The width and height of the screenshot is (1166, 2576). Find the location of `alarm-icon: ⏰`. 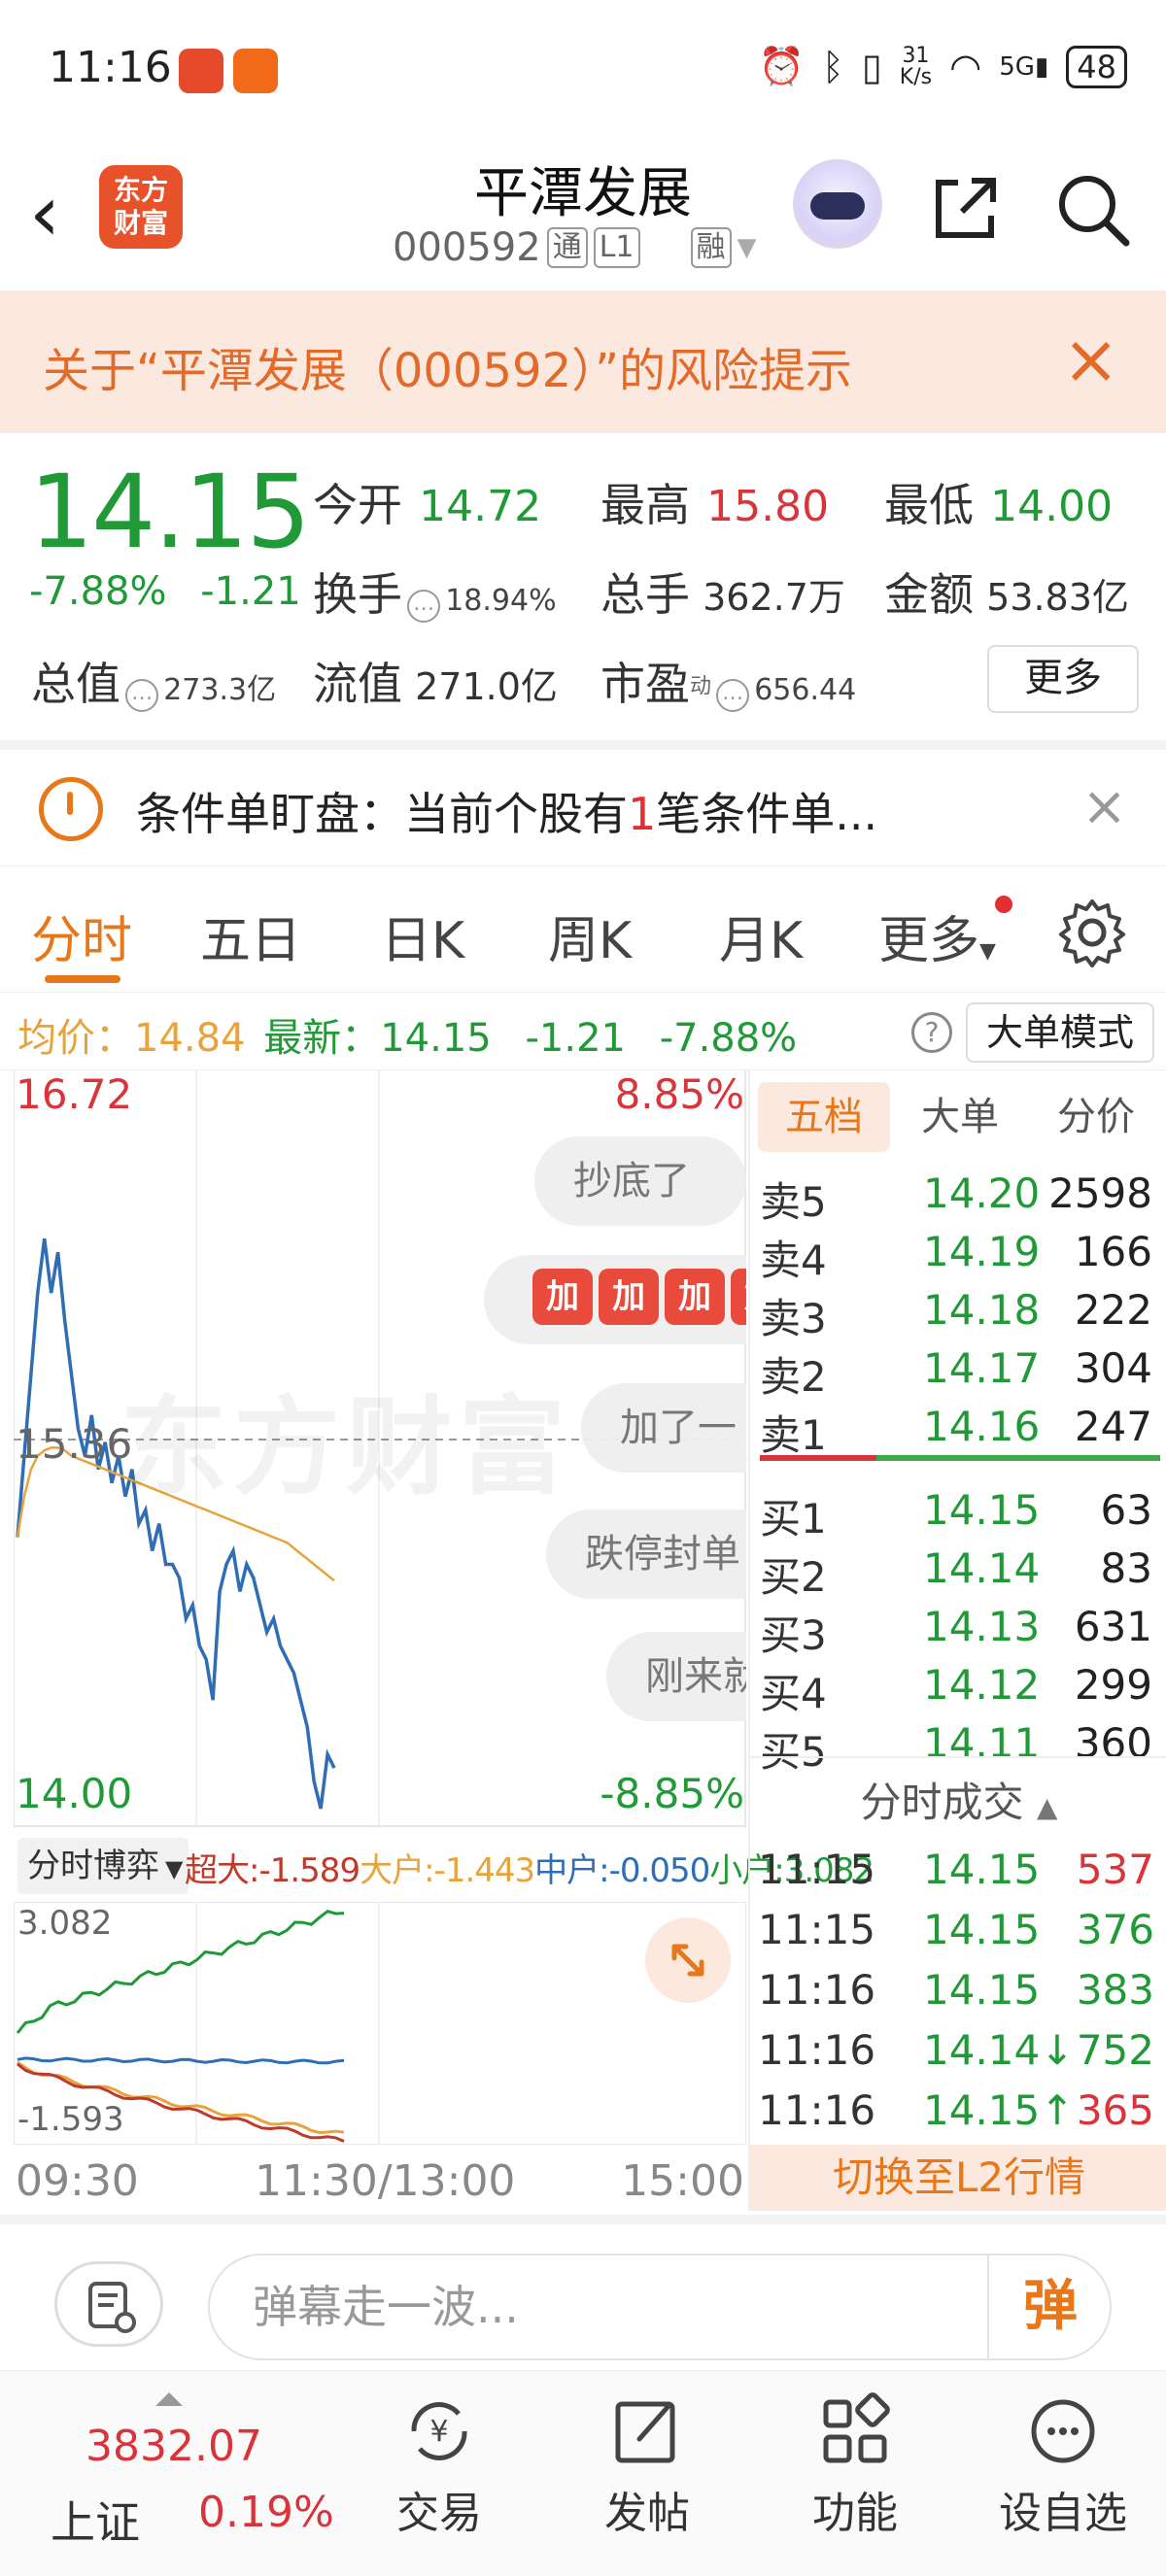

alarm-icon: ⏰ is located at coordinates (782, 66).